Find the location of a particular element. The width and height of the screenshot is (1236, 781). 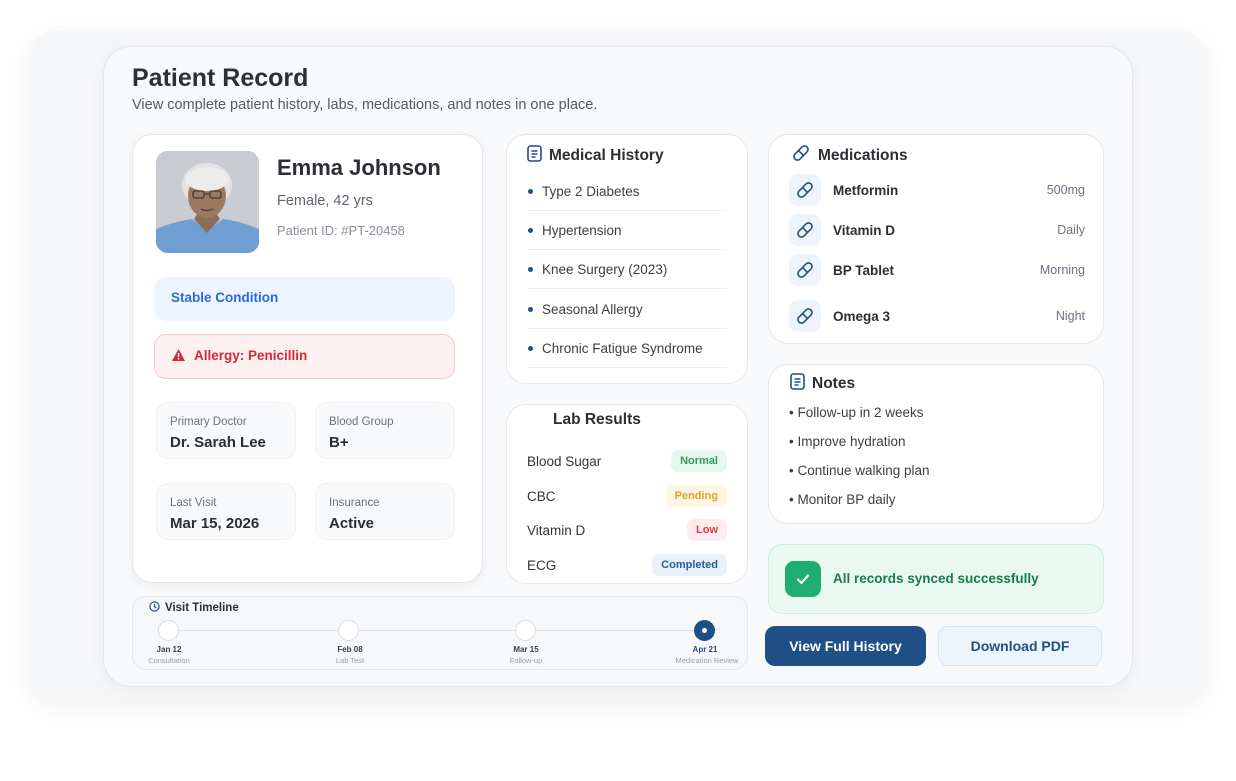

detail-value: Dr. Sarah Lee is located at coordinates (218, 442).